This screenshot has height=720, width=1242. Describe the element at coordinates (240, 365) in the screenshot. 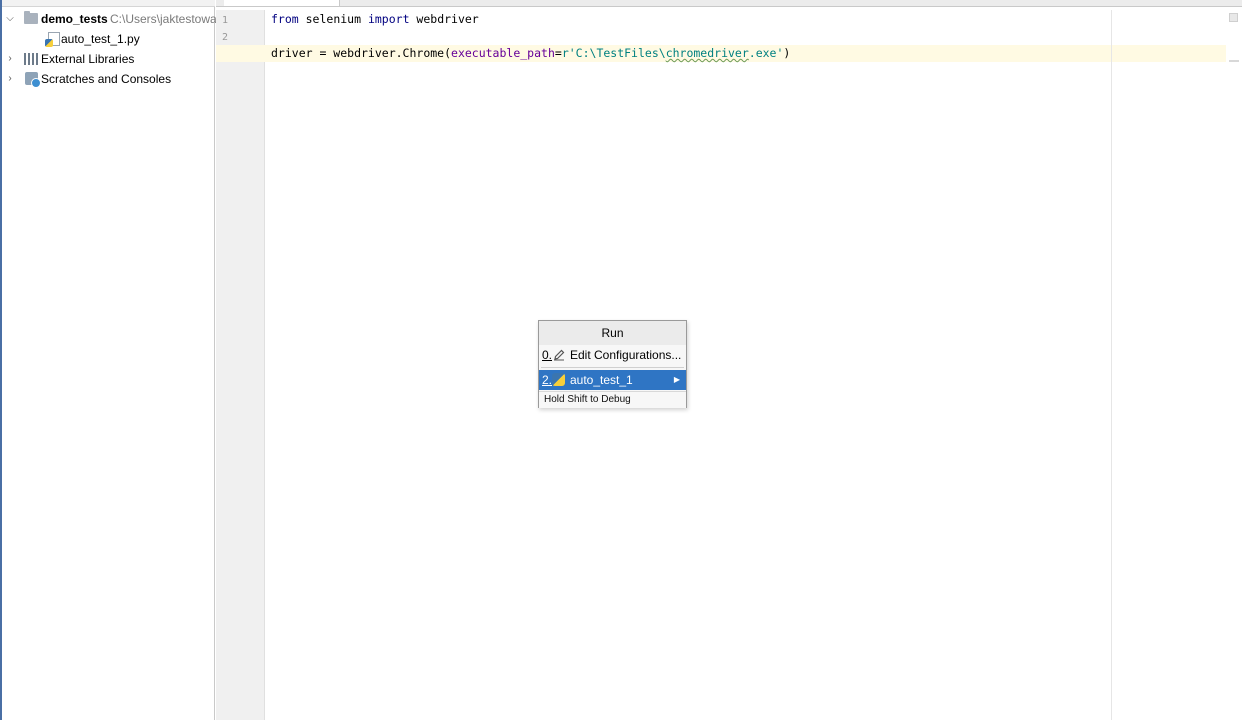

I see `line-number-gutter: 1 2 3` at that location.